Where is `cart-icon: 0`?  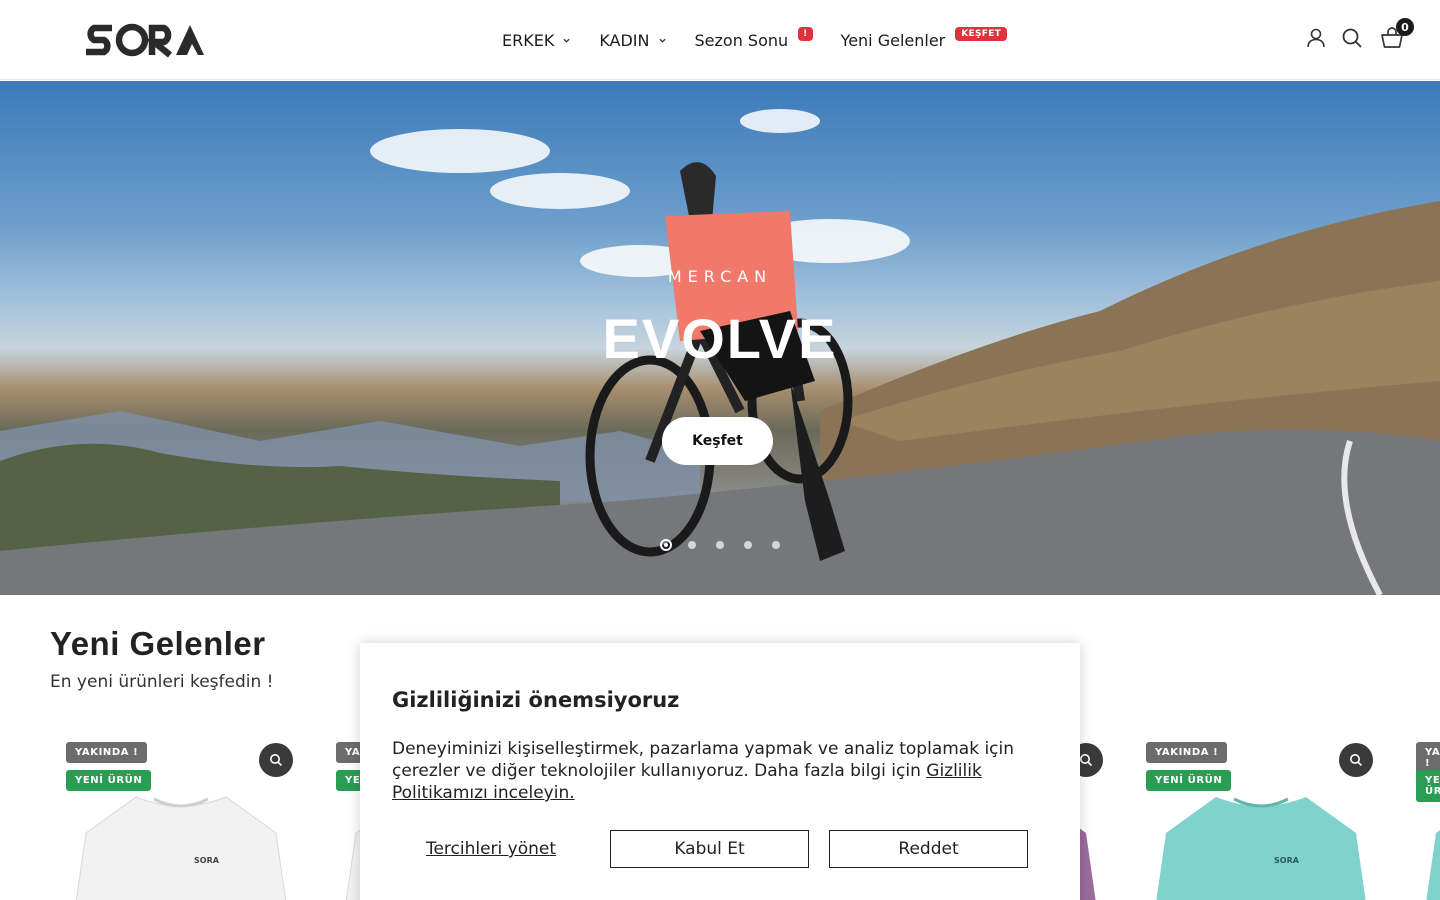 cart-icon: 0 is located at coordinates (1397, 34).